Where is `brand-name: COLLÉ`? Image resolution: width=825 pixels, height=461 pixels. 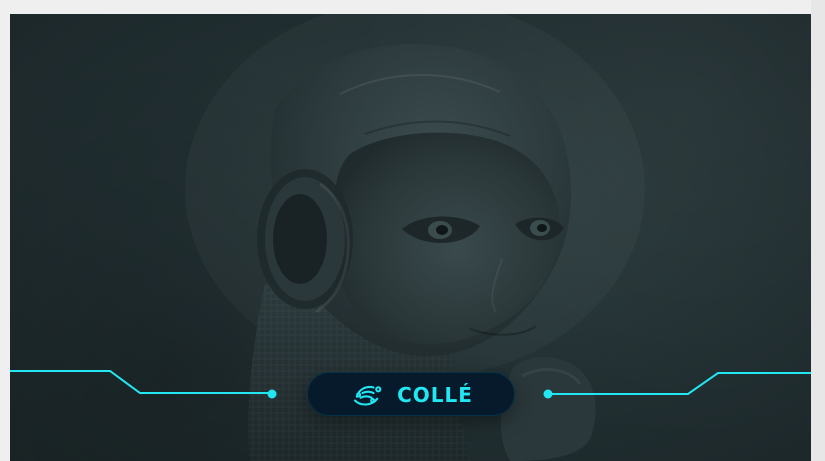
brand-name: COLLÉ is located at coordinates (435, 395).